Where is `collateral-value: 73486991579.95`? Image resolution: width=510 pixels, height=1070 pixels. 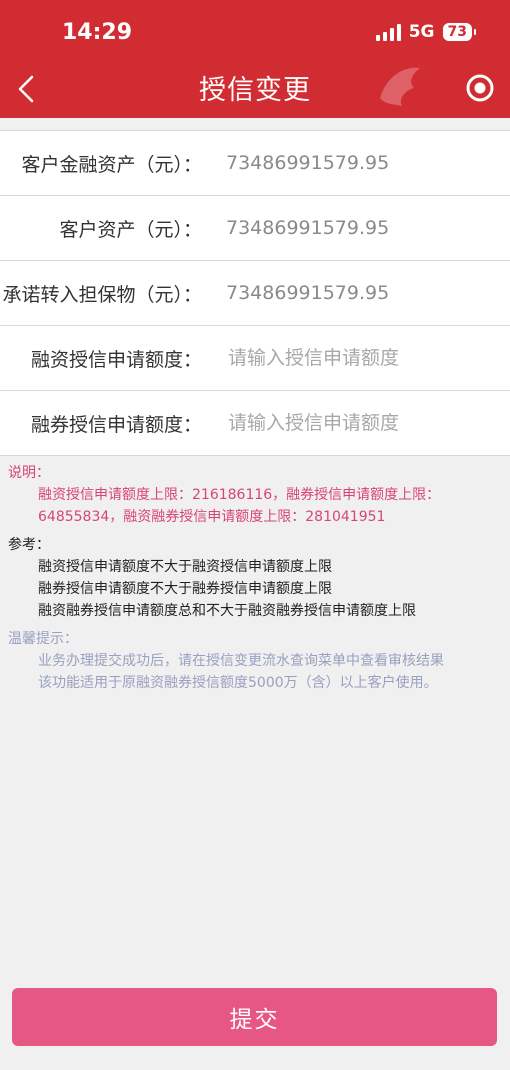 collateral-value: 73486991579.95 is located at coordinates (308, 293).